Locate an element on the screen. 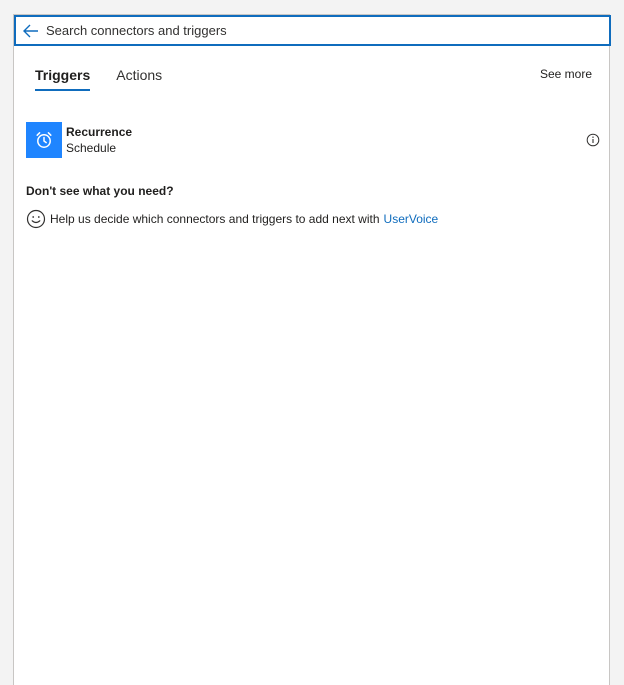  smiley-icon is located at coordinates (36, 219).